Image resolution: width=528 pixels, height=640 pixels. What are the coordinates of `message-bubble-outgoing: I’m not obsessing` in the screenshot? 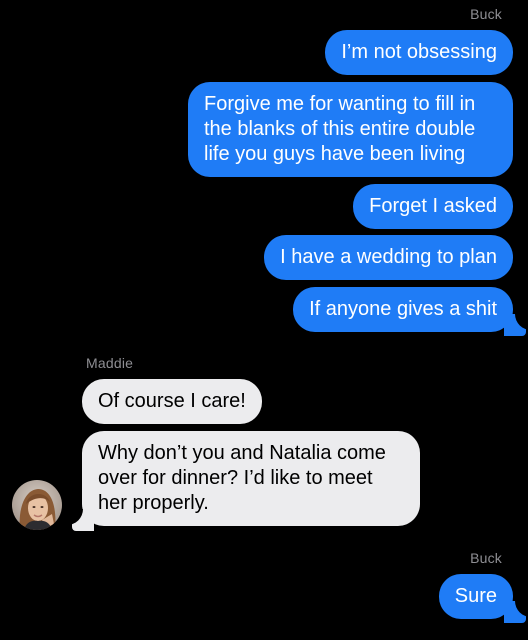 It's located at (419, 52).